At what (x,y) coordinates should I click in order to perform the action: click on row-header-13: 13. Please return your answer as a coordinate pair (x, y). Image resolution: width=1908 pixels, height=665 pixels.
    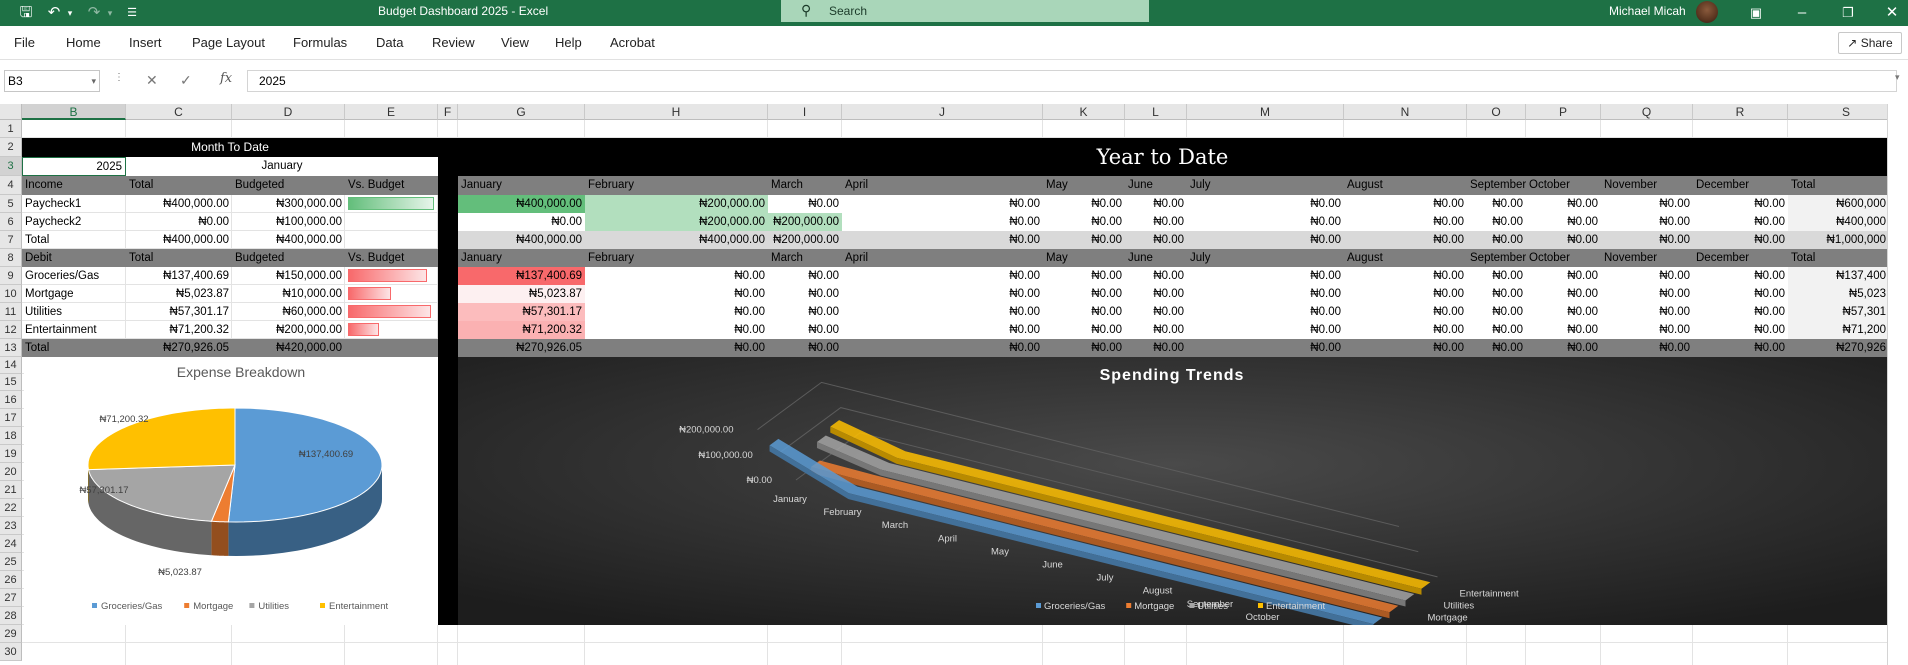
    Looking at the image, I should click on (11, 348).